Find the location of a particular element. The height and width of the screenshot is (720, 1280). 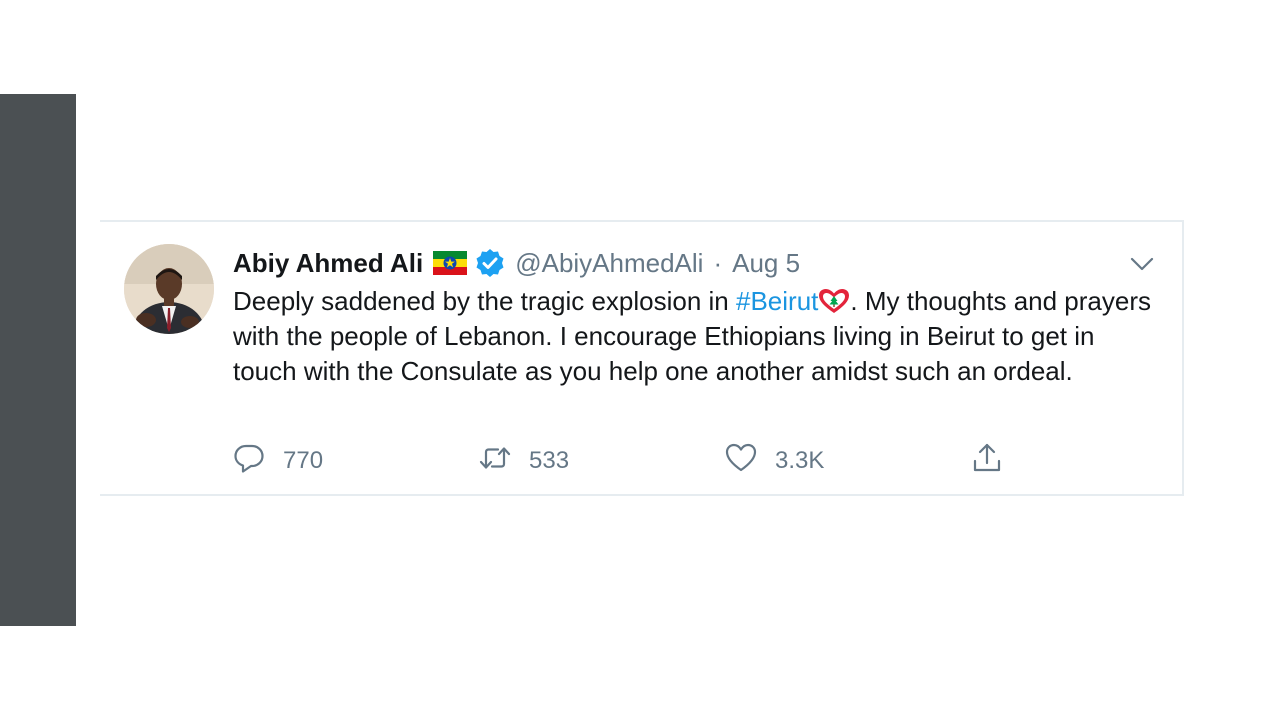

tweet-header: Abiy Ahmed Ali @AbiyAhmedAli · Aug 5 is located at coordinates (516, 263).